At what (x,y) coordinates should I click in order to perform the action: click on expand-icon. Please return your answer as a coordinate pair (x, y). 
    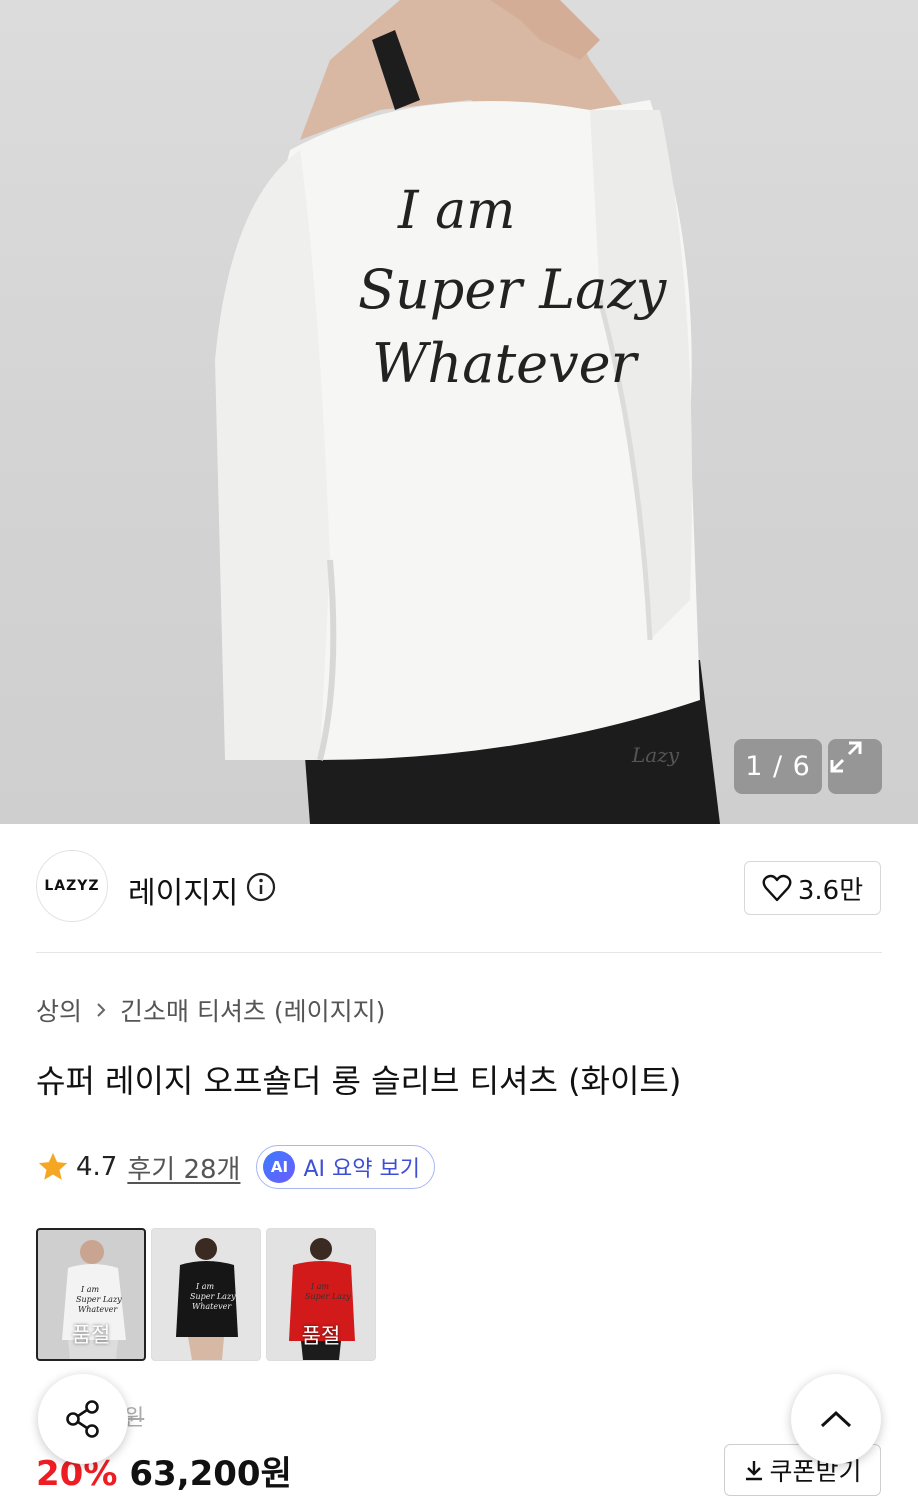
    Looking at the image, I should click on (846, 757).